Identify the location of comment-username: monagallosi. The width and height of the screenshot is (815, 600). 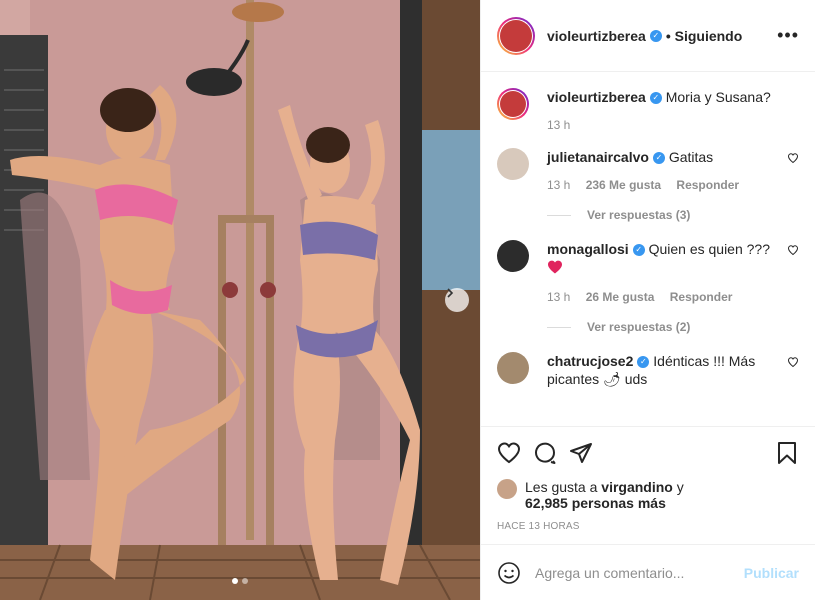
(588, 249).